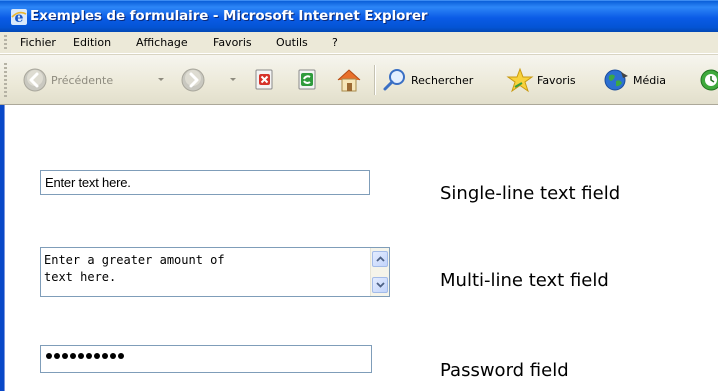  I want to click on back-button: Précédente, so click(67, 80).